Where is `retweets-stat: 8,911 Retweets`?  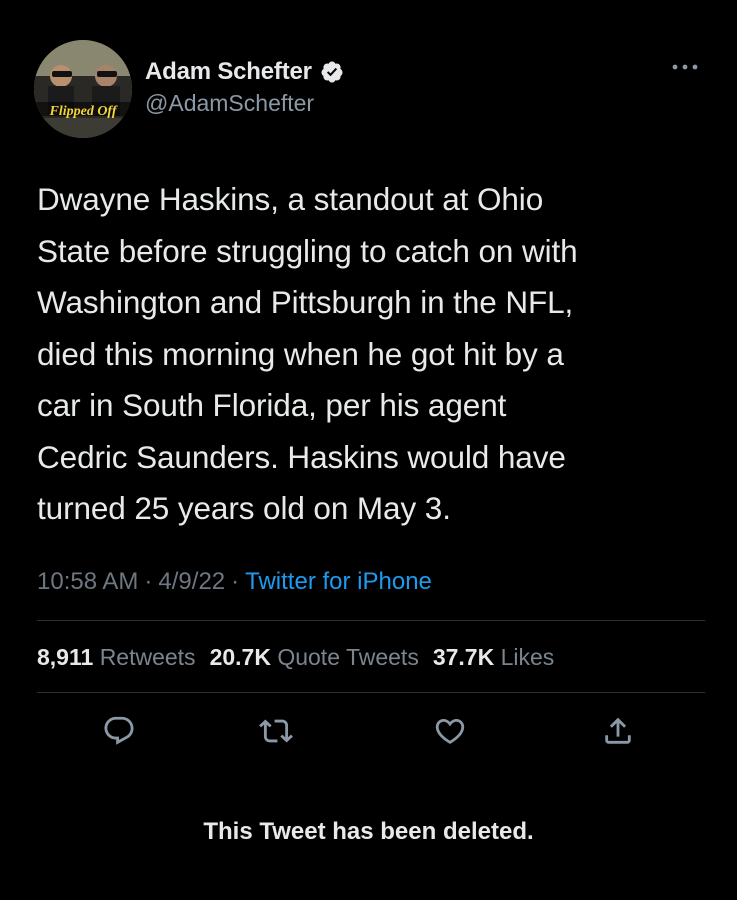
retweets-stat: 8,911 Retweets is located at coordinates (116, 657).